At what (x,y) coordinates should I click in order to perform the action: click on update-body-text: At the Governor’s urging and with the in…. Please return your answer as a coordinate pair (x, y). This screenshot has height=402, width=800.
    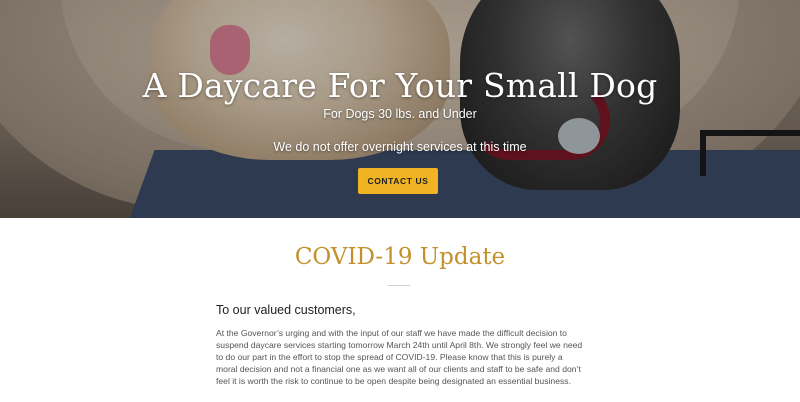
    Looking at the image, I should click on (399, 357).